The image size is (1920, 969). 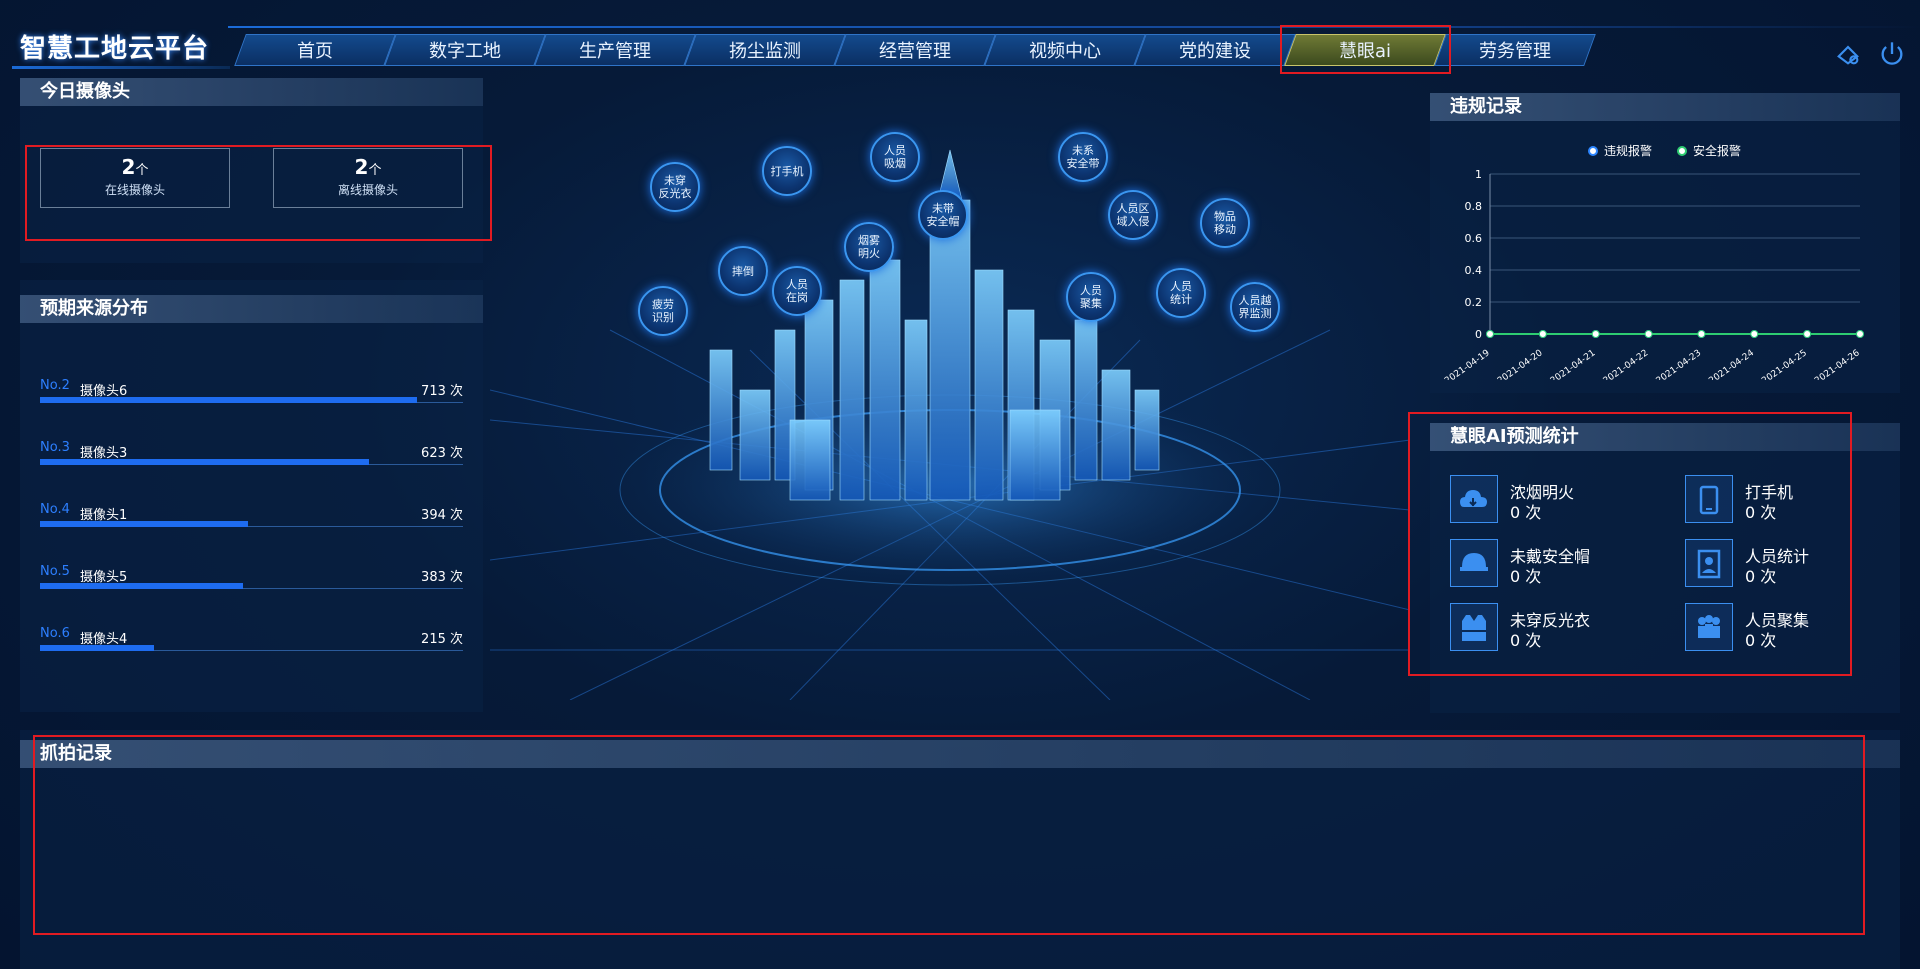 What do you see at coordinates (115, 49) in the screenshot?
I see `app-title: 智慧工地云平台` at bounding box center [115, 49].